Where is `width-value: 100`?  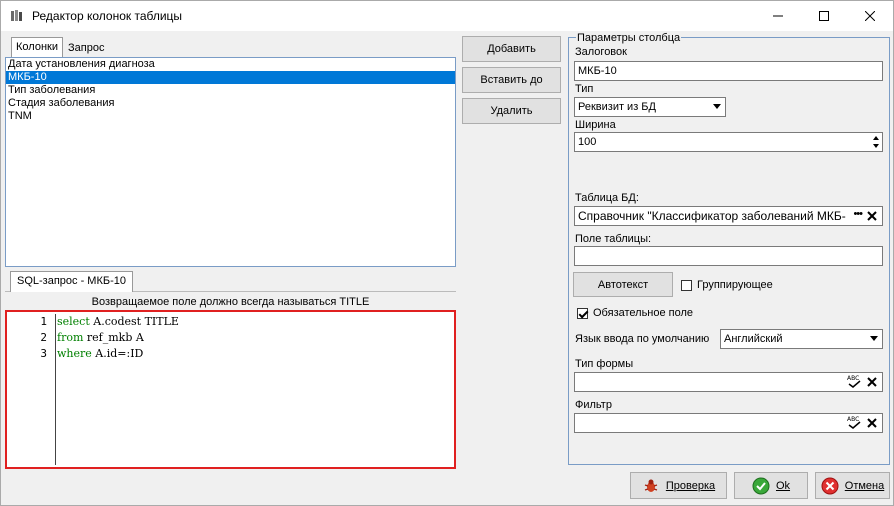 width-value: 100 is located at coordinates (587, 142).